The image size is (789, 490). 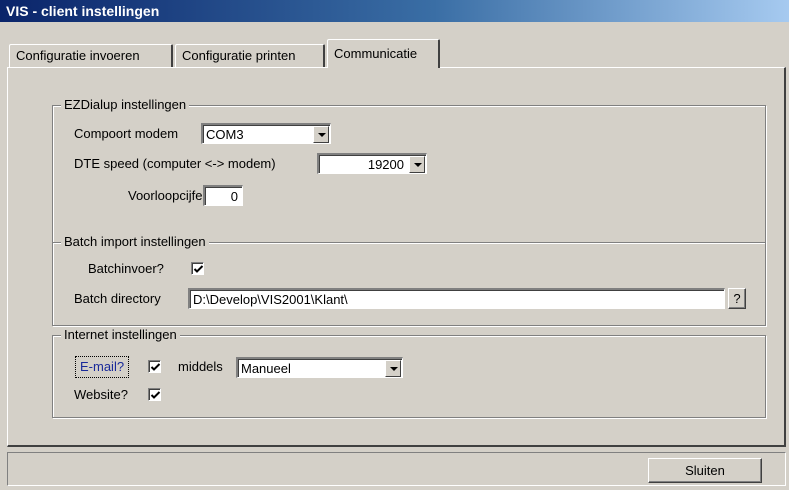 I want to click on website-label: Website?, so click(x=101, y=394).